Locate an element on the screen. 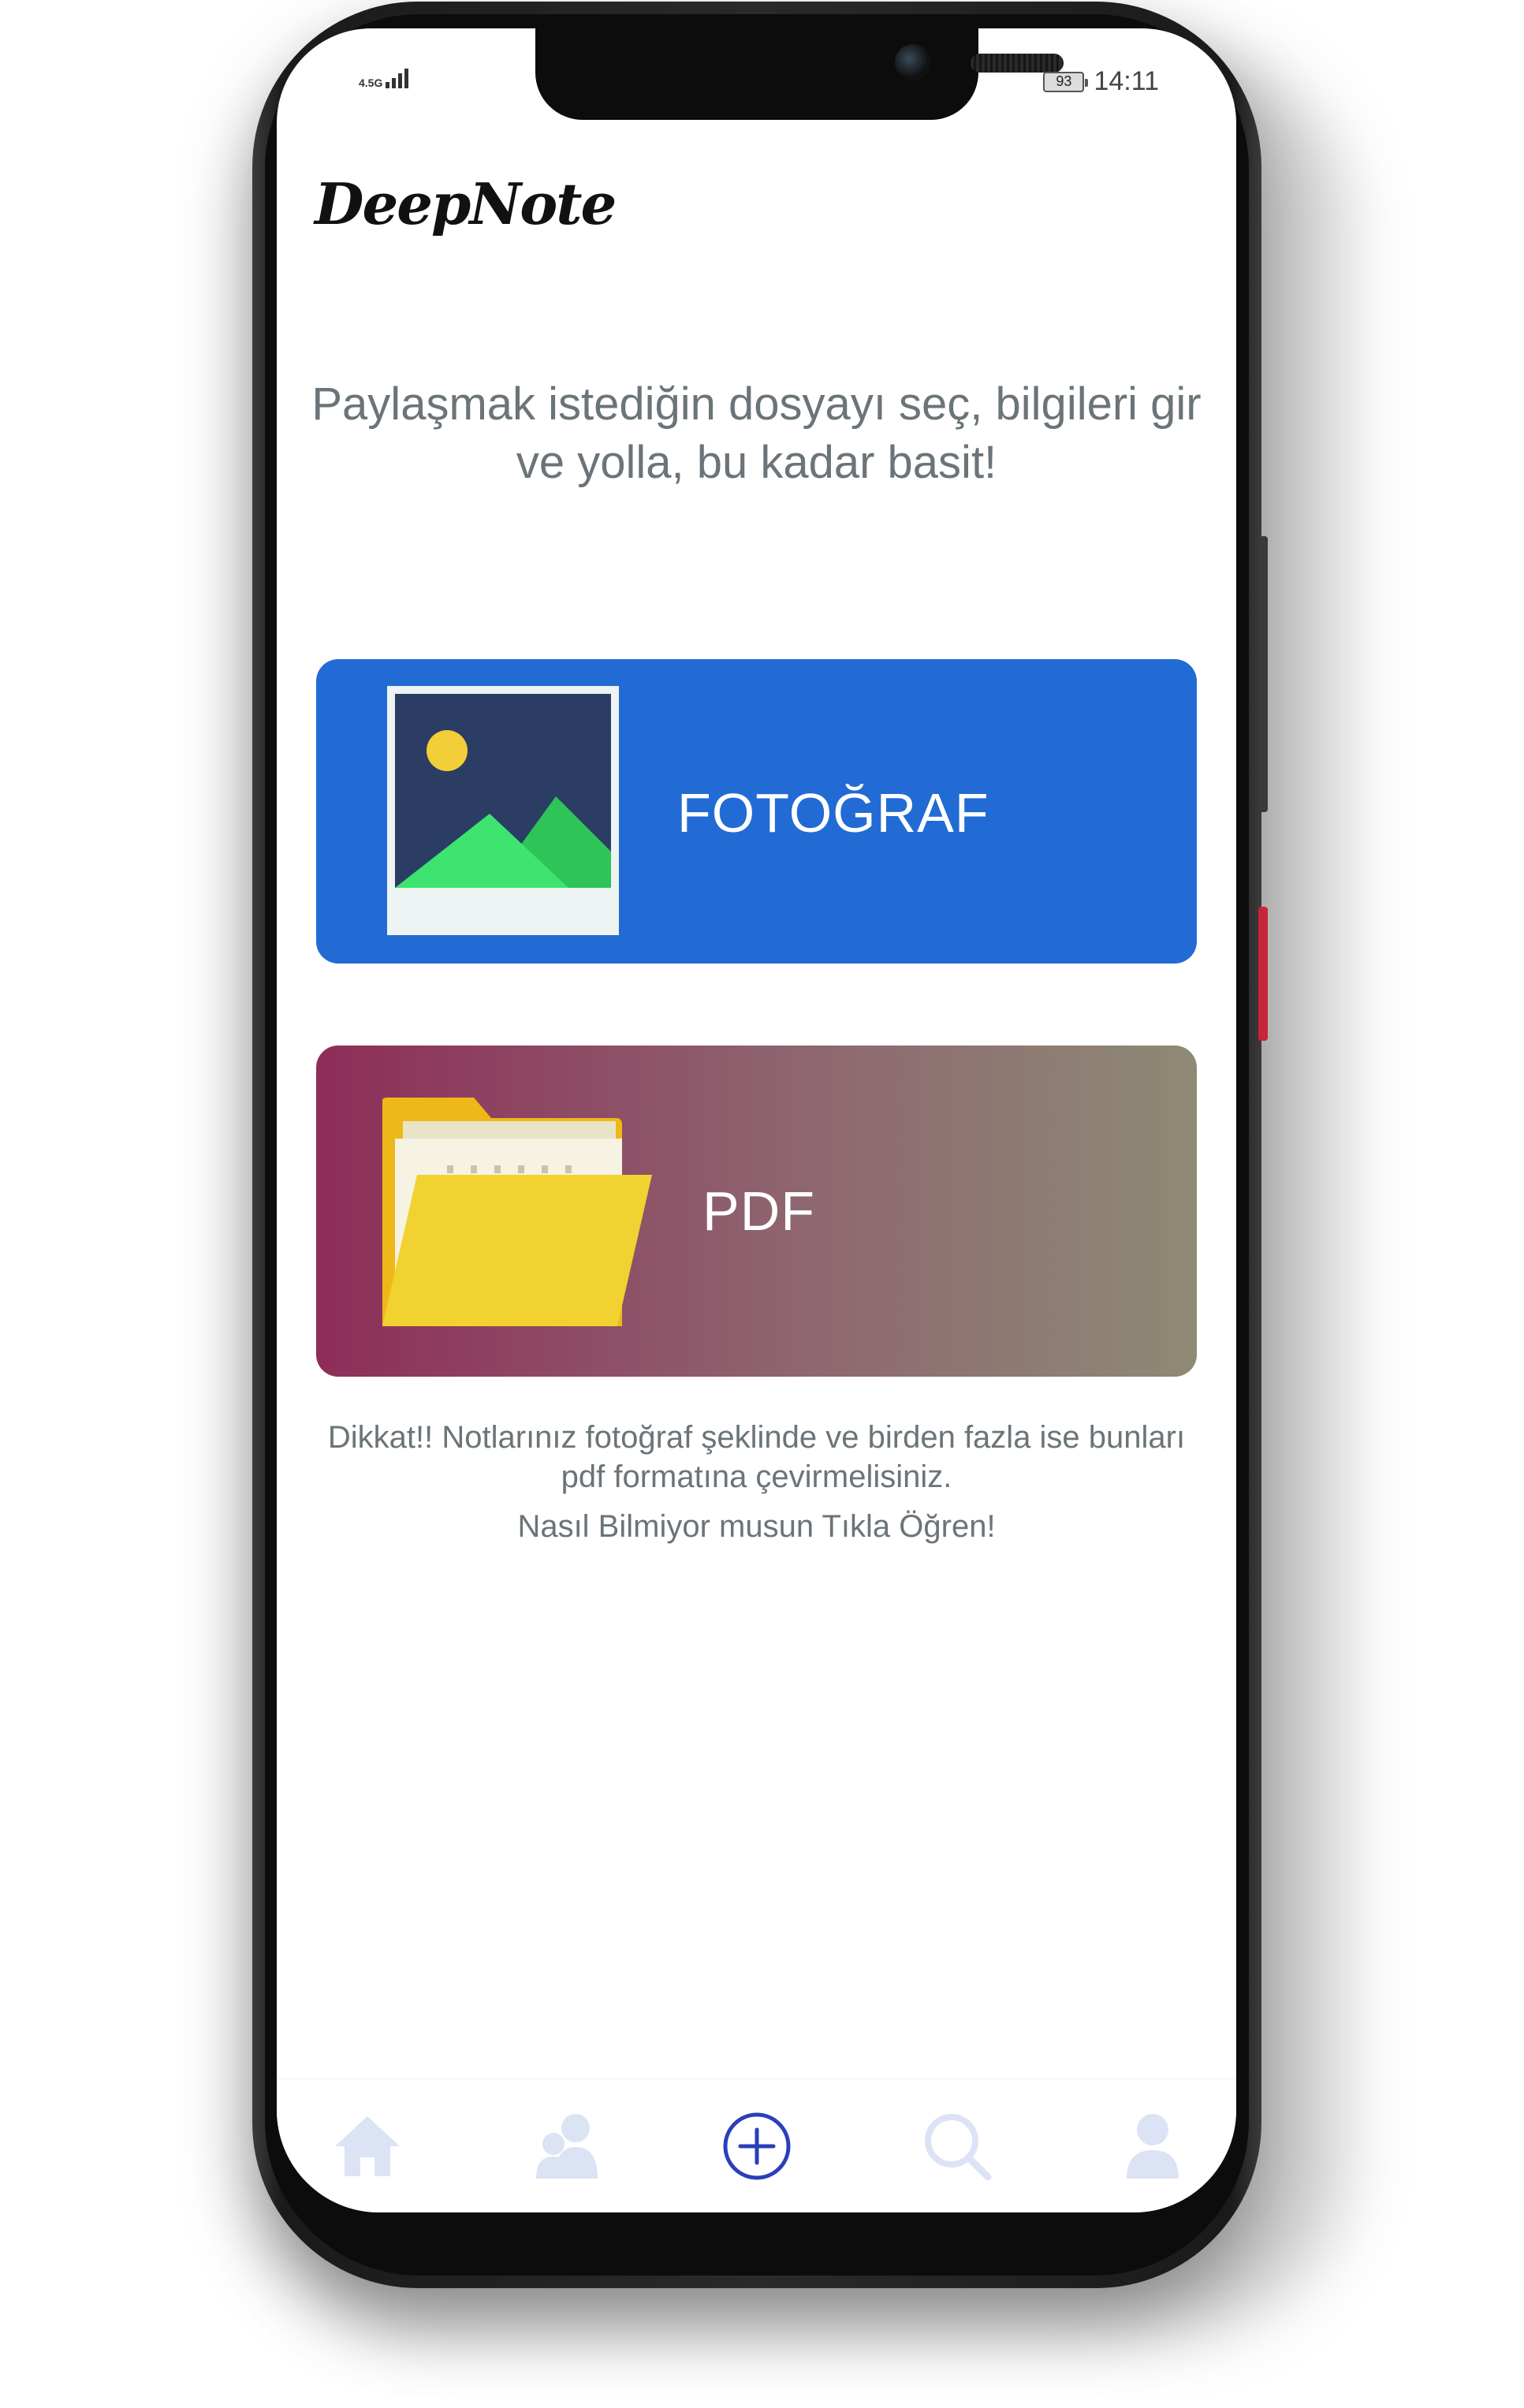 The height and width of the screenshot is (2408, 1524). signal-status: 4.5G is located at coordinates (384, 78).